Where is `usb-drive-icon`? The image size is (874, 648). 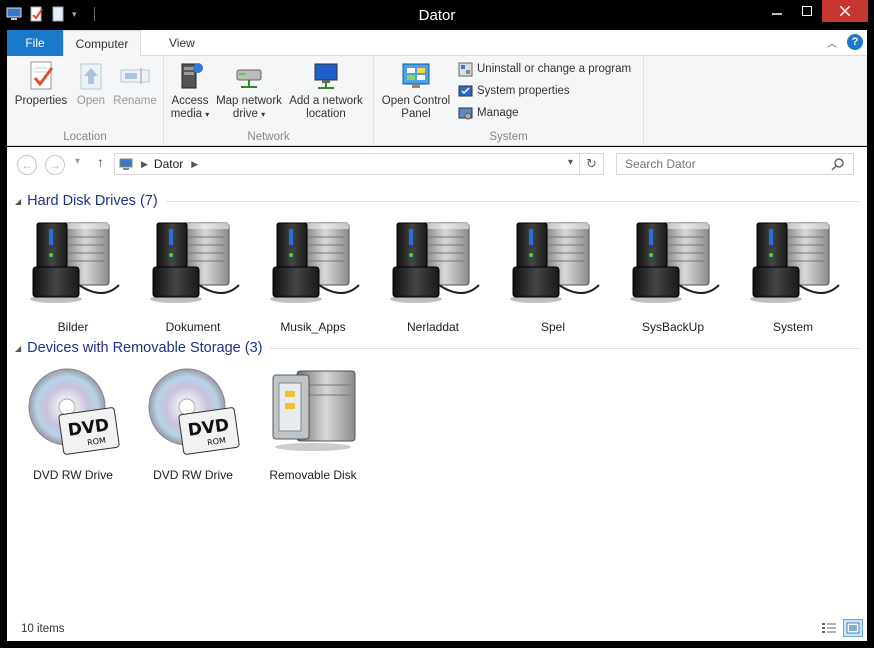
usb-drive-icon is located at coordinates (314, 410).